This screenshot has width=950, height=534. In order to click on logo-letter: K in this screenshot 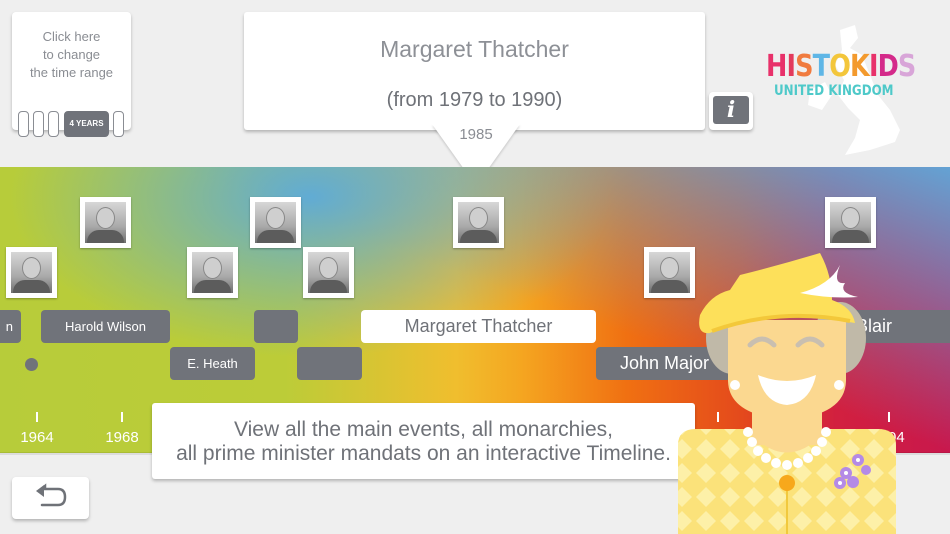, I will do `click(860, 66)`.